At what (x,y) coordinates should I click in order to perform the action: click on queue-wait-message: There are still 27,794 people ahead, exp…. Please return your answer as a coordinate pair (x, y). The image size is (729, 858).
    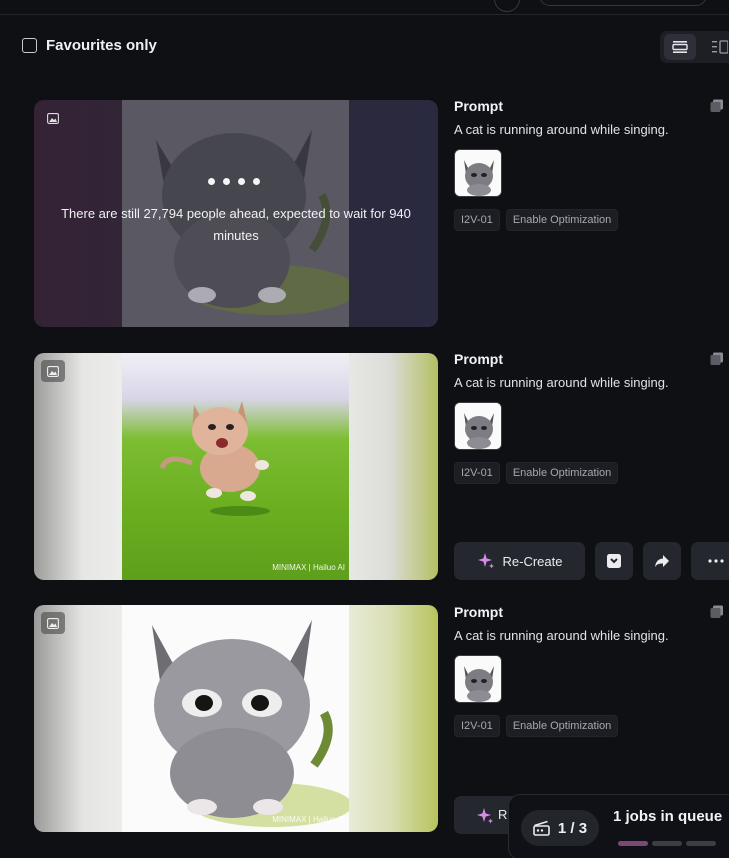
    Looking at the image, I should click on (236, 224).